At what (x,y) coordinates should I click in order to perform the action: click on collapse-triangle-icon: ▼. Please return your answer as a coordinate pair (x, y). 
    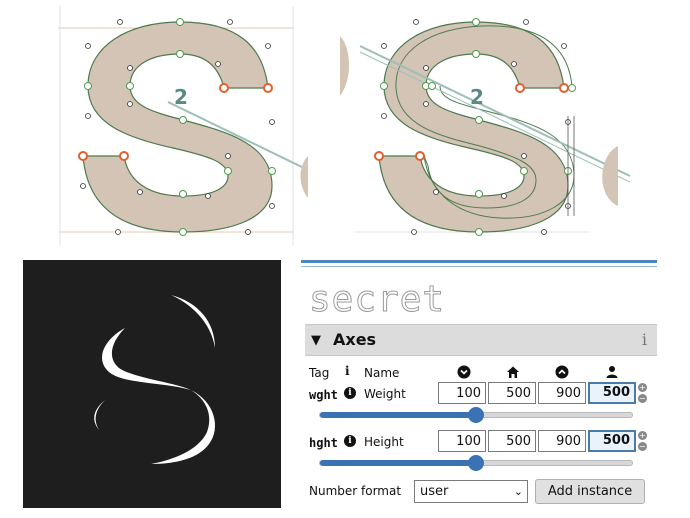
    Looking at the image, I should click on (316, 340).